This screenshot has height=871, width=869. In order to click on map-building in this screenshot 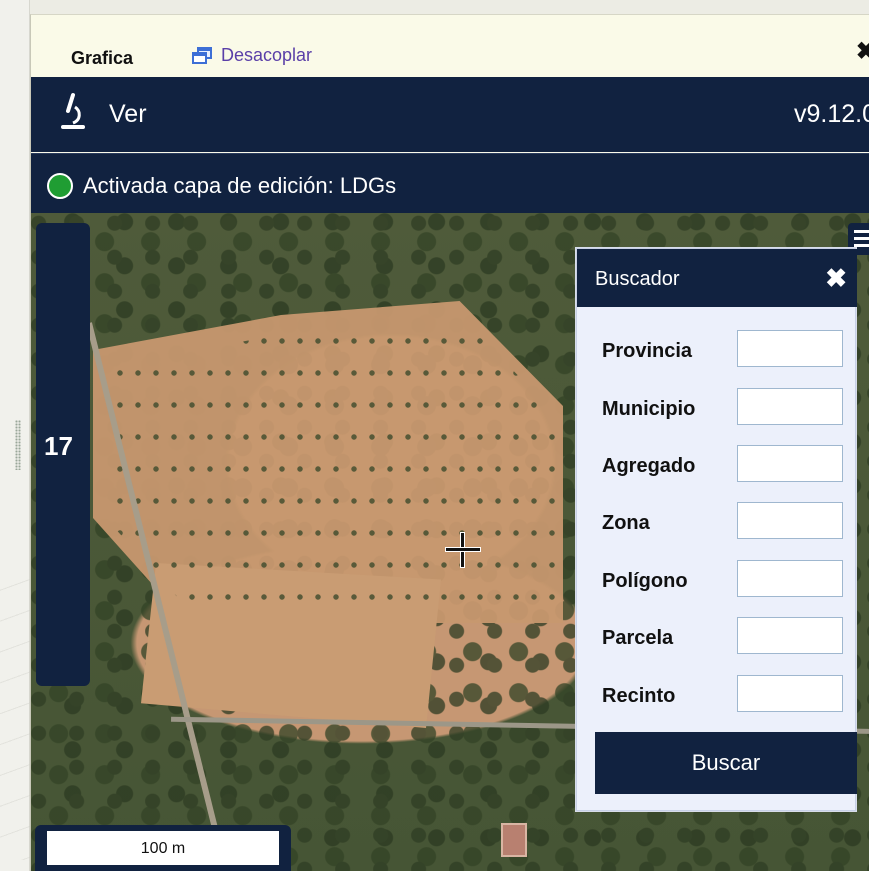, I will do `click(514, 840)`.